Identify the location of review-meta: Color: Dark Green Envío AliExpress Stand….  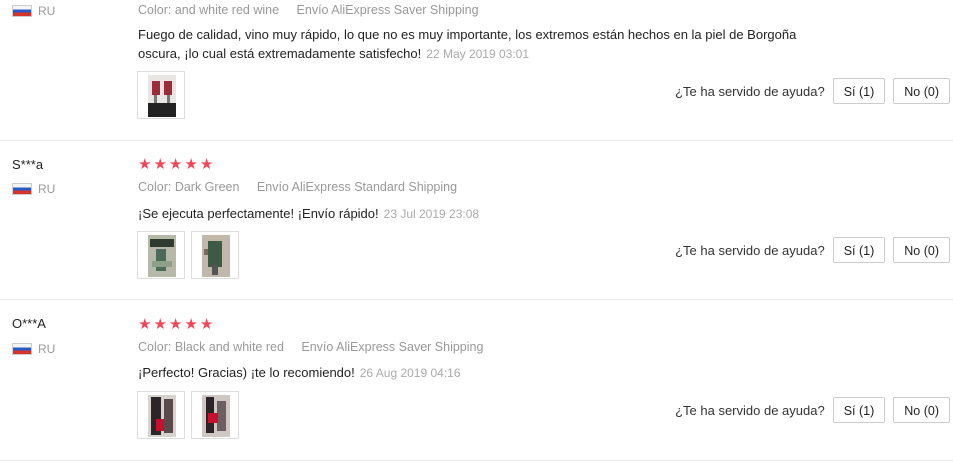
(297, 187).